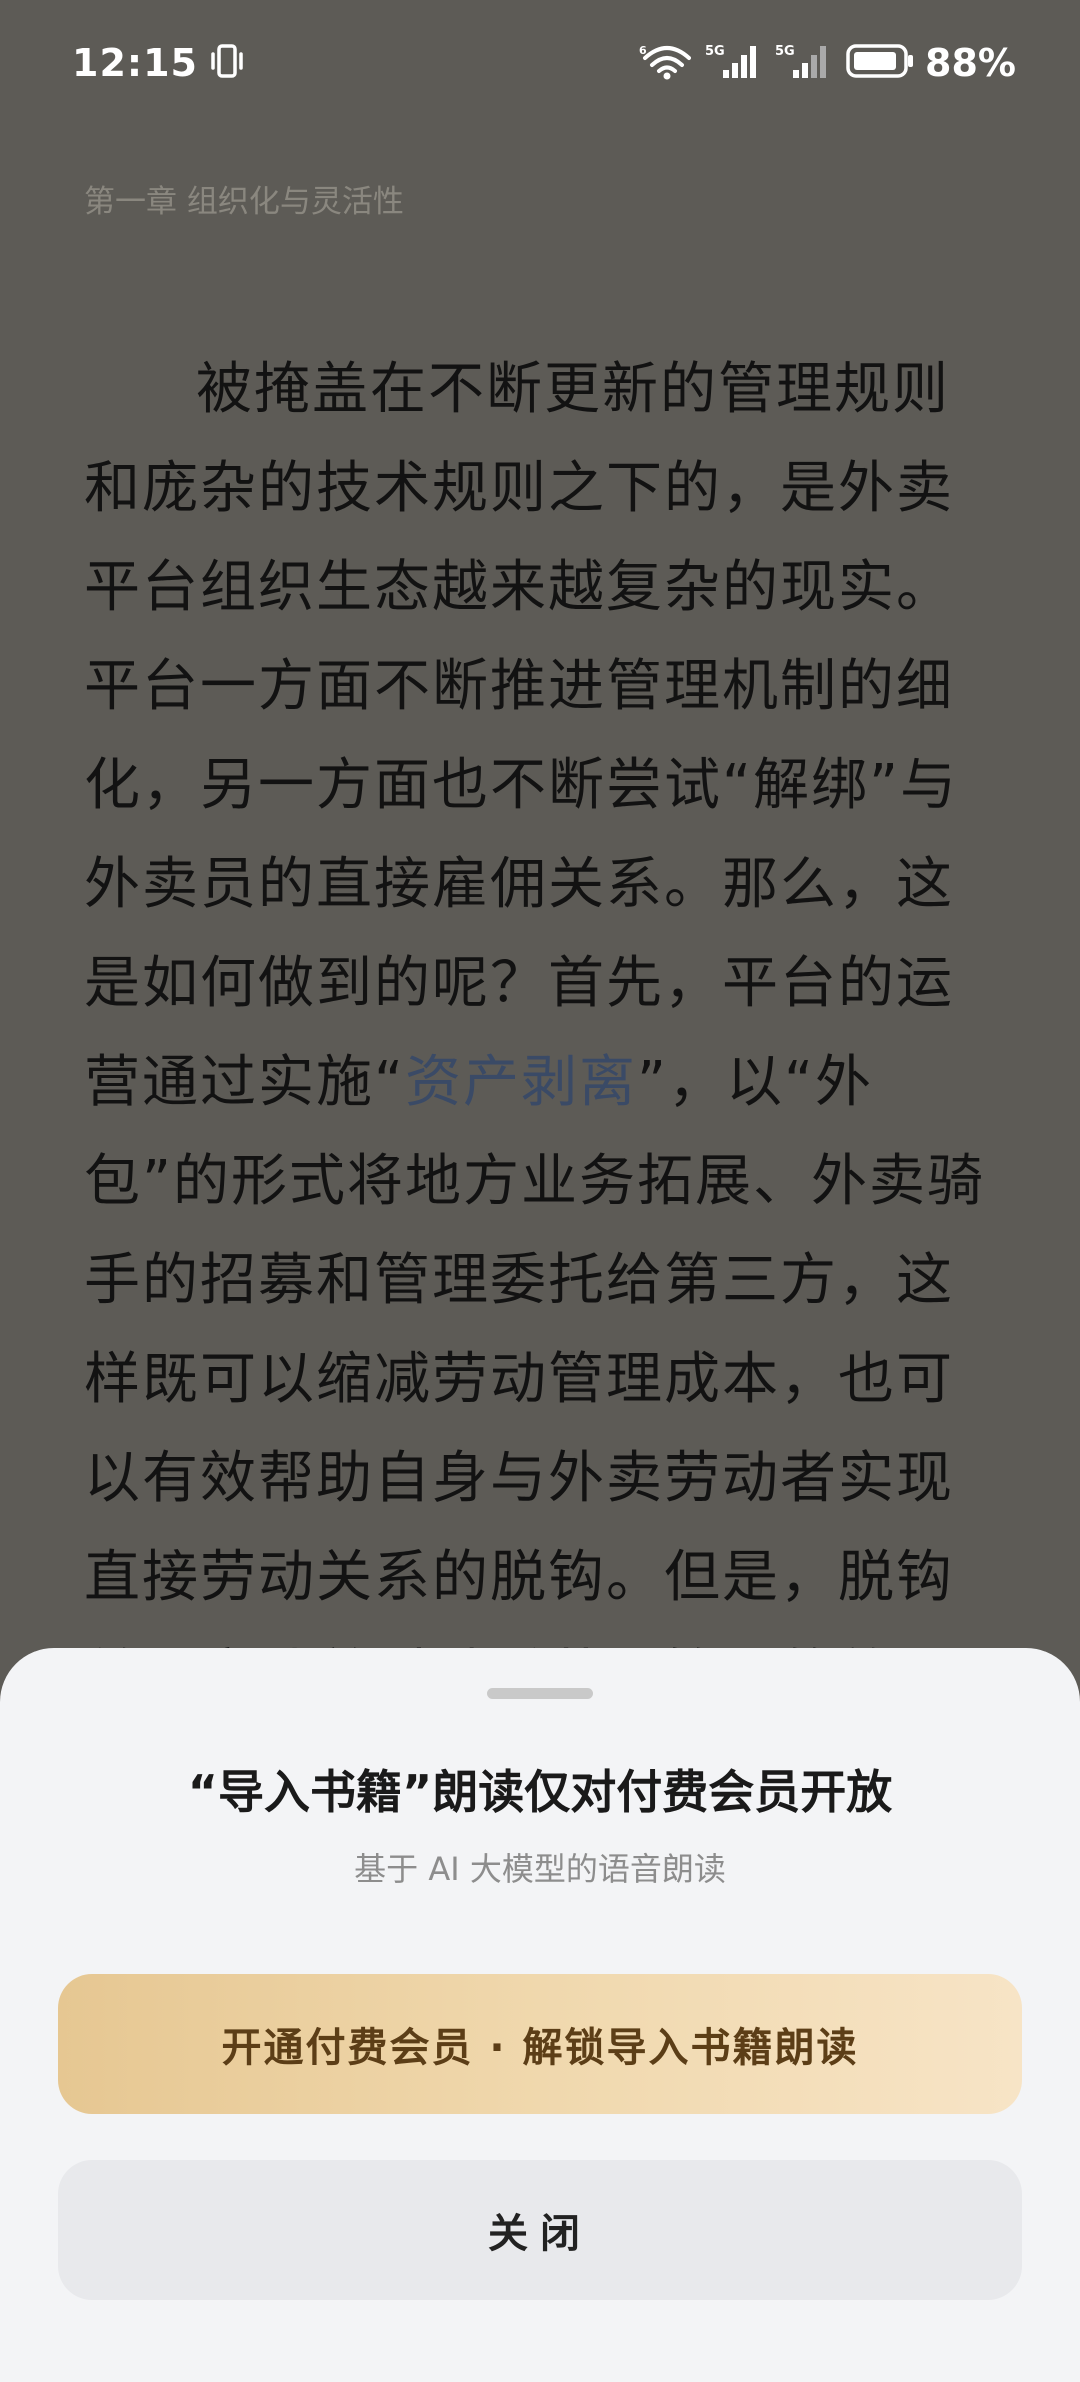 This screenshot has height=2382, width=1080. What do you see at coordinates (540, 2230) in the screenshot?
I see `close-button: 关闭` at bounding box center [540, 2230].